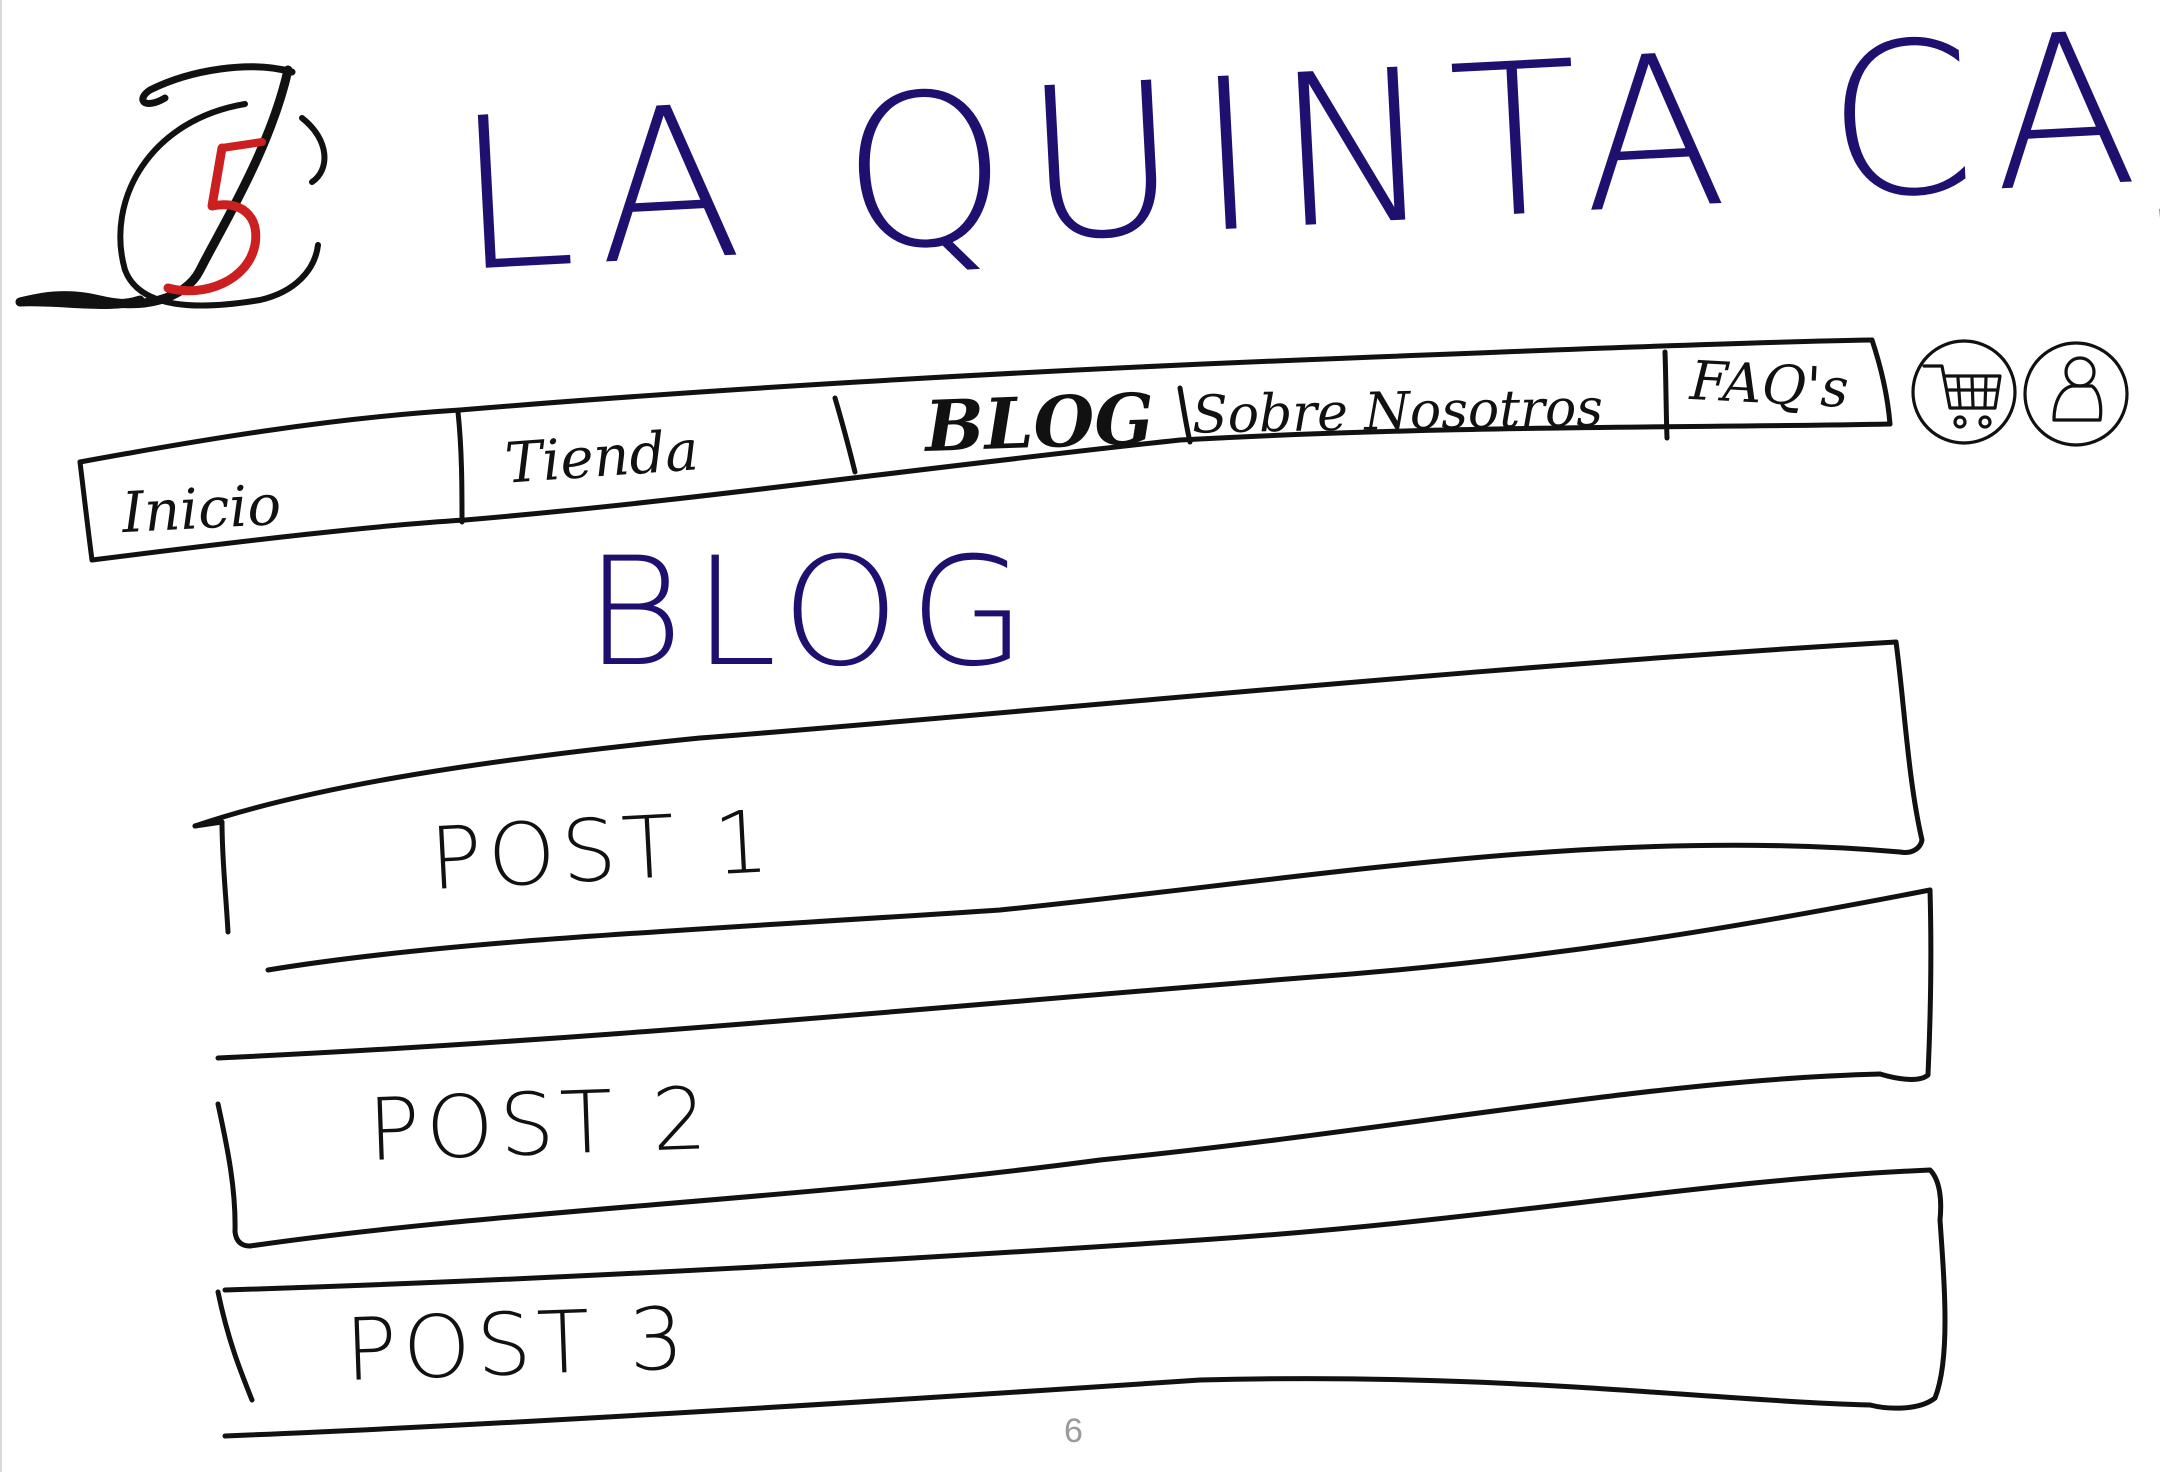 The width and height of the screenshot is (2160, 1472). Describe the element at coordinates (602, 851) in the screenshot. I see `post-title-1: POST 1` at that location.